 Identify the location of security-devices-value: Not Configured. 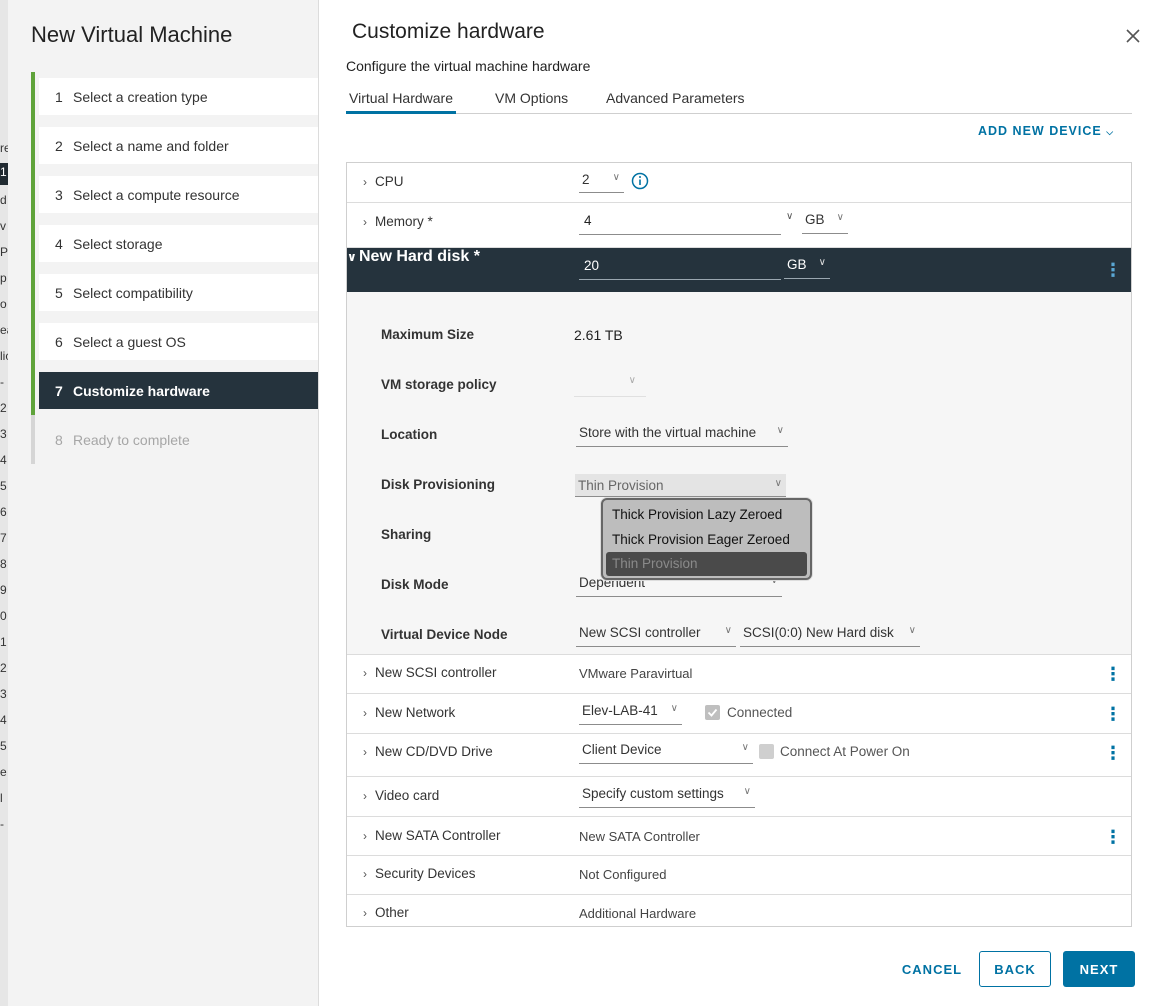
(623, 874).